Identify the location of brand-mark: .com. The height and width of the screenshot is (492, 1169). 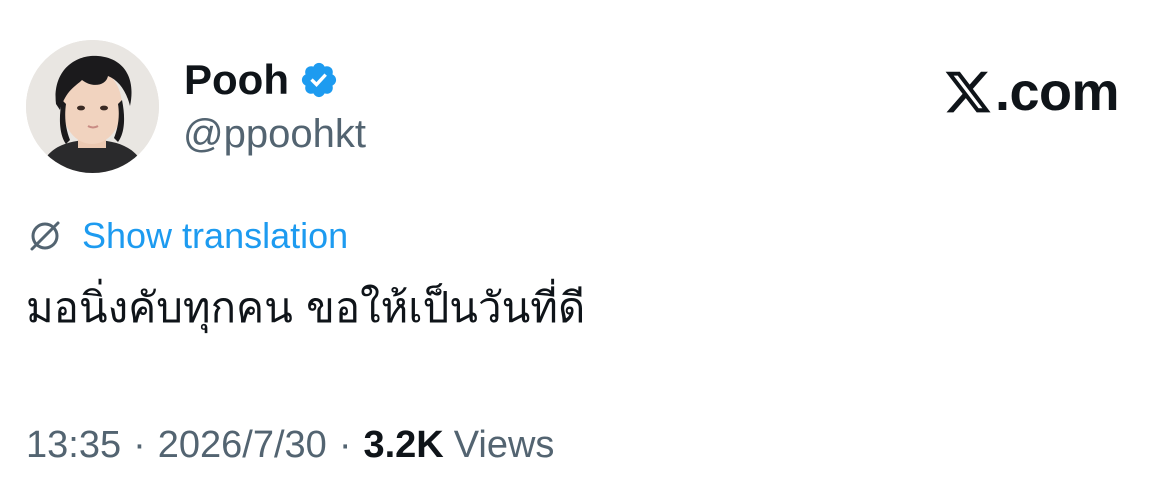
(1031, 92).